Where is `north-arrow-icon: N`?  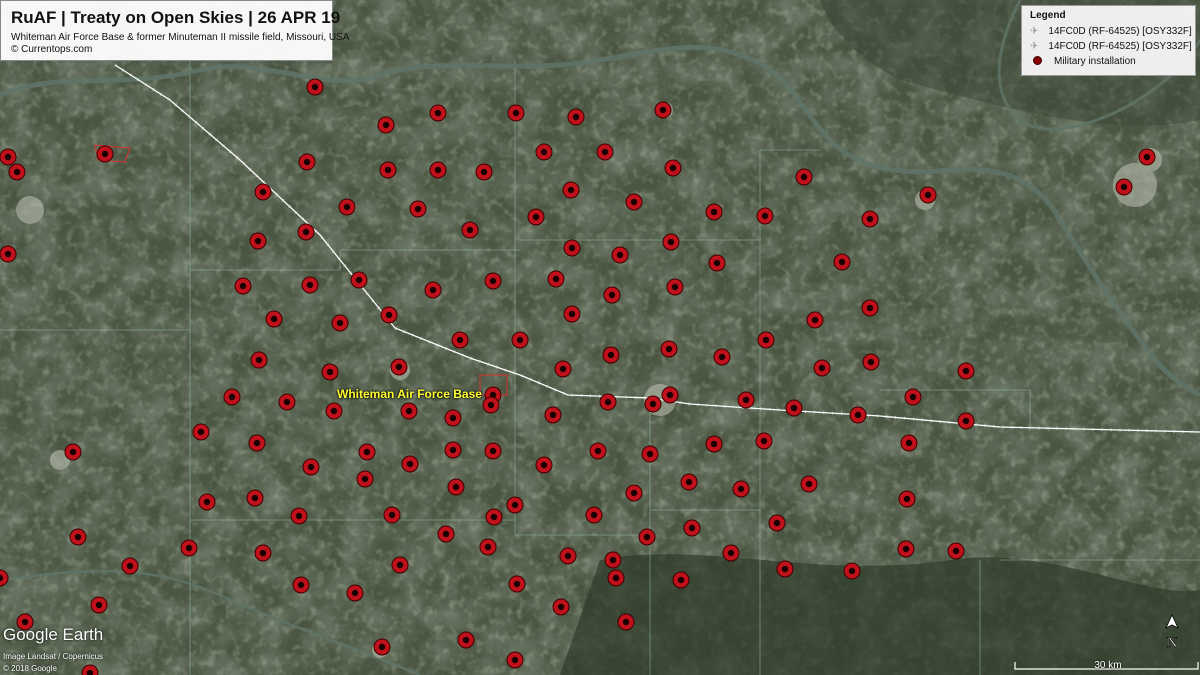
north-arrow-icon: N is located at coordinates (1172, 632).